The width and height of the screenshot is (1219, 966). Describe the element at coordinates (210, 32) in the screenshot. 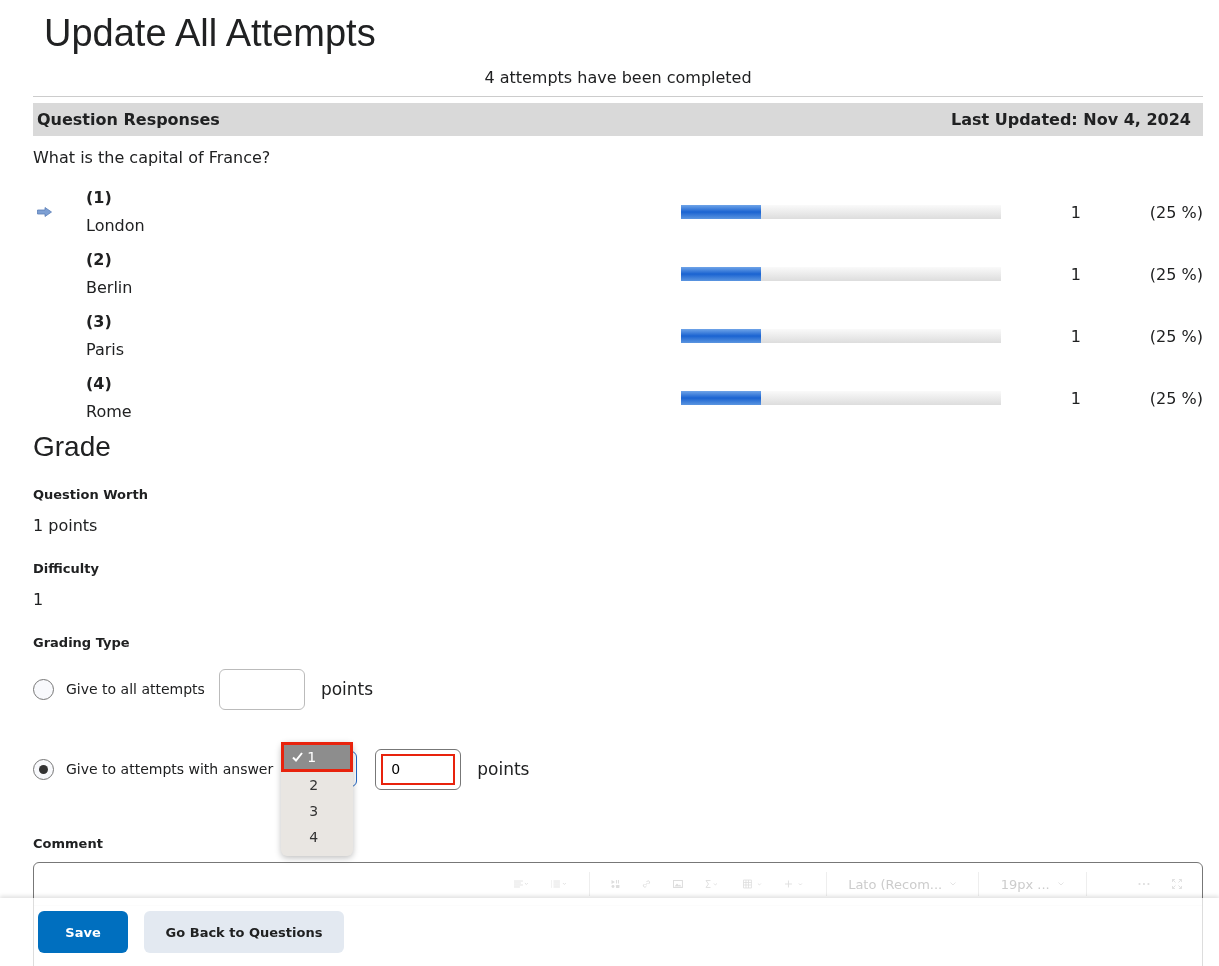

I see `page-title: Update All Attempts` at that location.